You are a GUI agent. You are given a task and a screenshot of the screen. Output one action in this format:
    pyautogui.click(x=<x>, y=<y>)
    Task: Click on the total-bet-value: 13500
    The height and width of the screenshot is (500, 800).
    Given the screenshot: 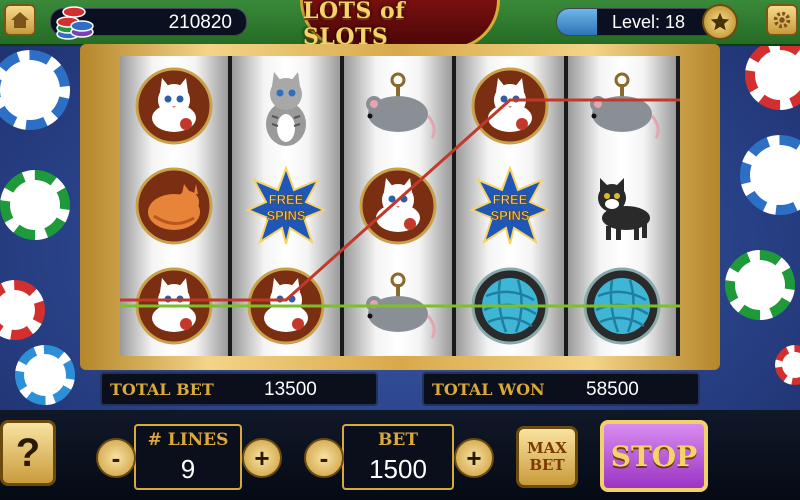 What is the action you would take?
    pyautogui.click(x=290, y=389)
    